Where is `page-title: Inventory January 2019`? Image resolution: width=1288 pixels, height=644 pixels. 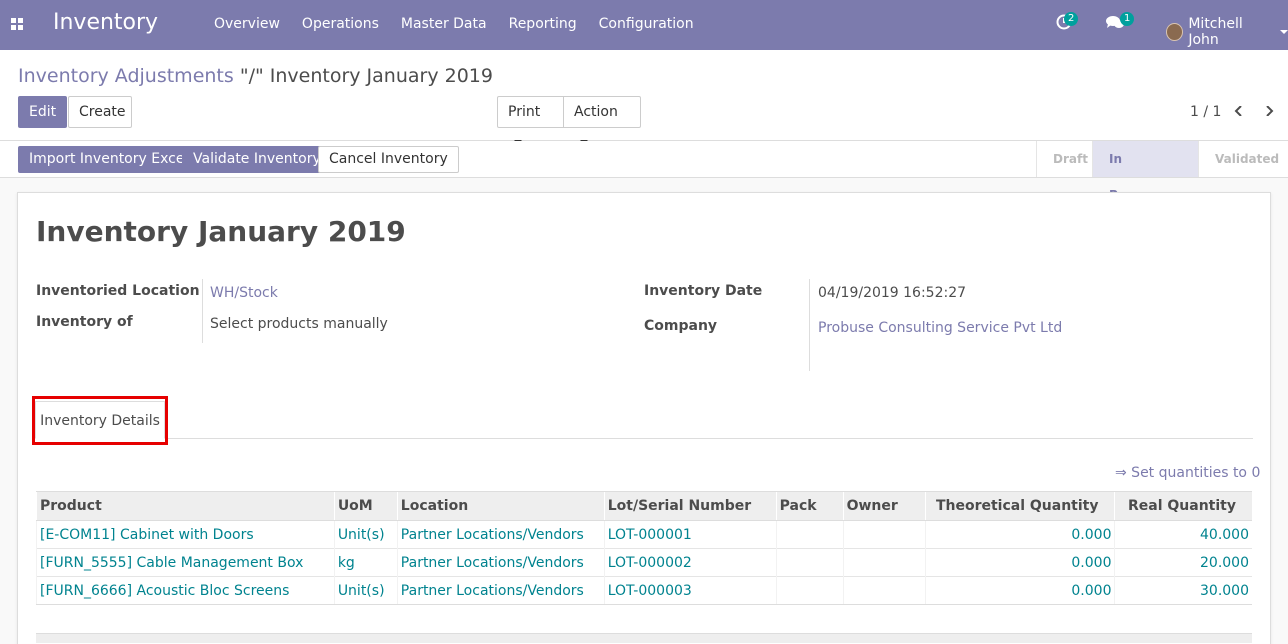 page-title: Inventory January 2019 is located at coordinates (221, 231).